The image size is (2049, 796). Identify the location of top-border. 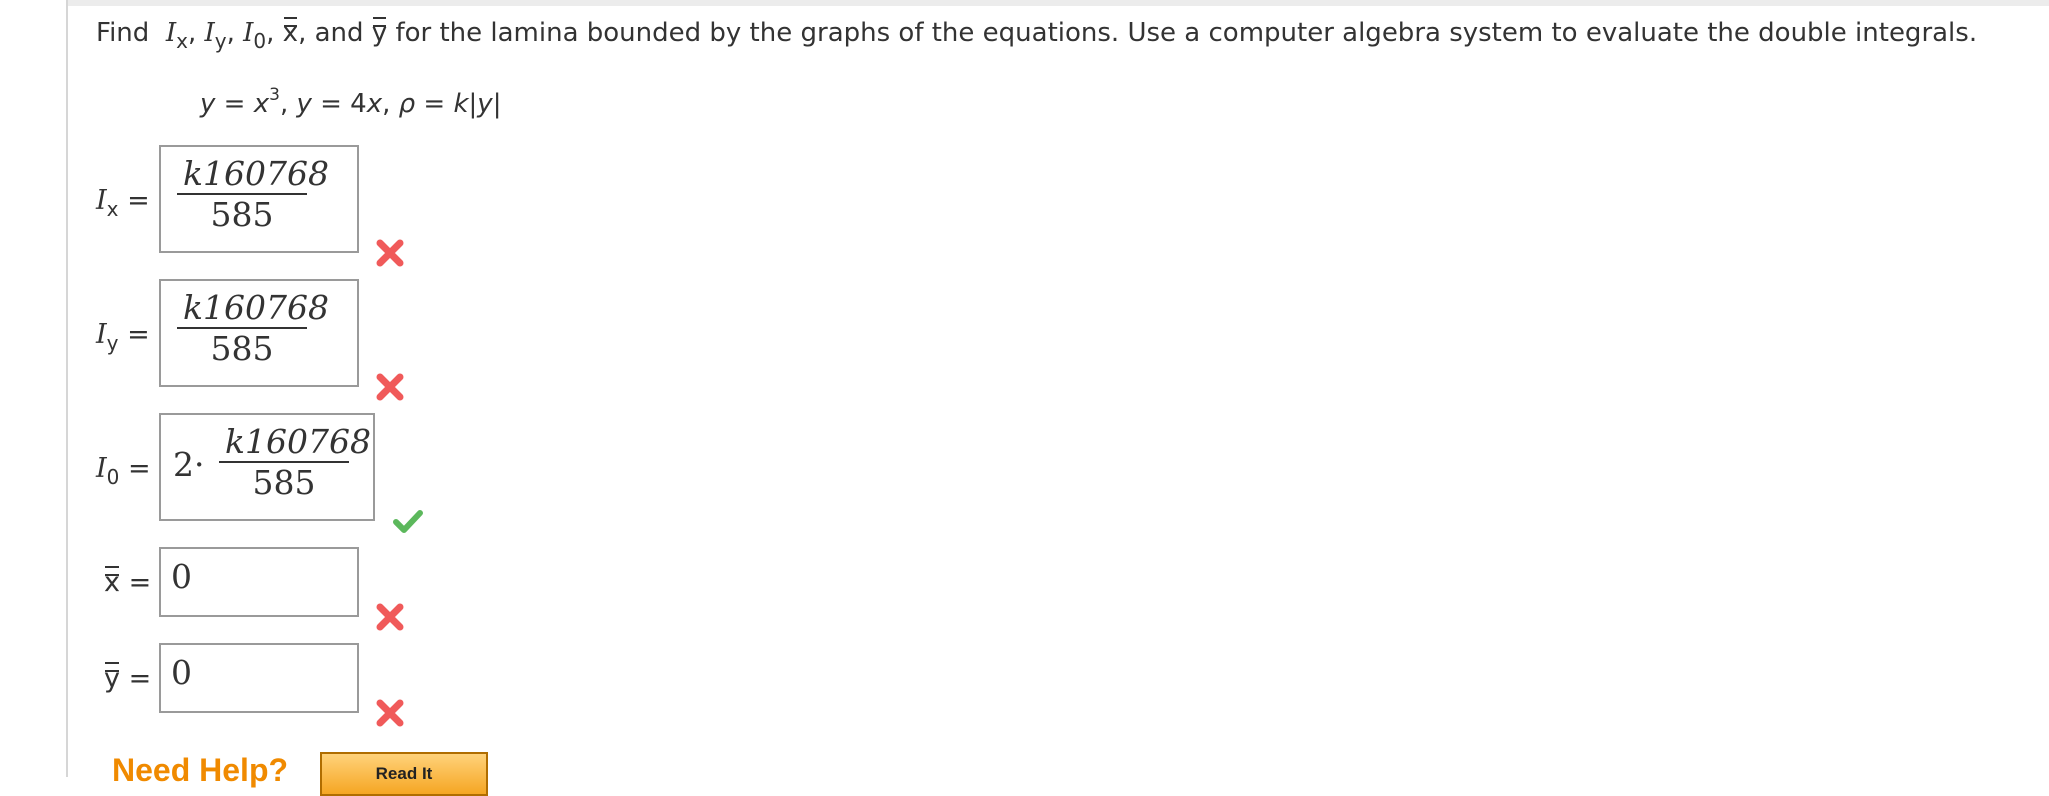
(1024, 3).